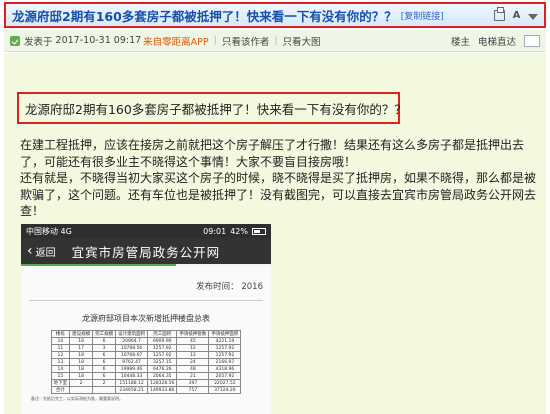 Image resolution: width=550 pixels, height=414 pixels. What do you see at coordinates (81, 334) in the screenshot?
I see `table-header-cell: 建设规模` at bounding box center [81, 334].